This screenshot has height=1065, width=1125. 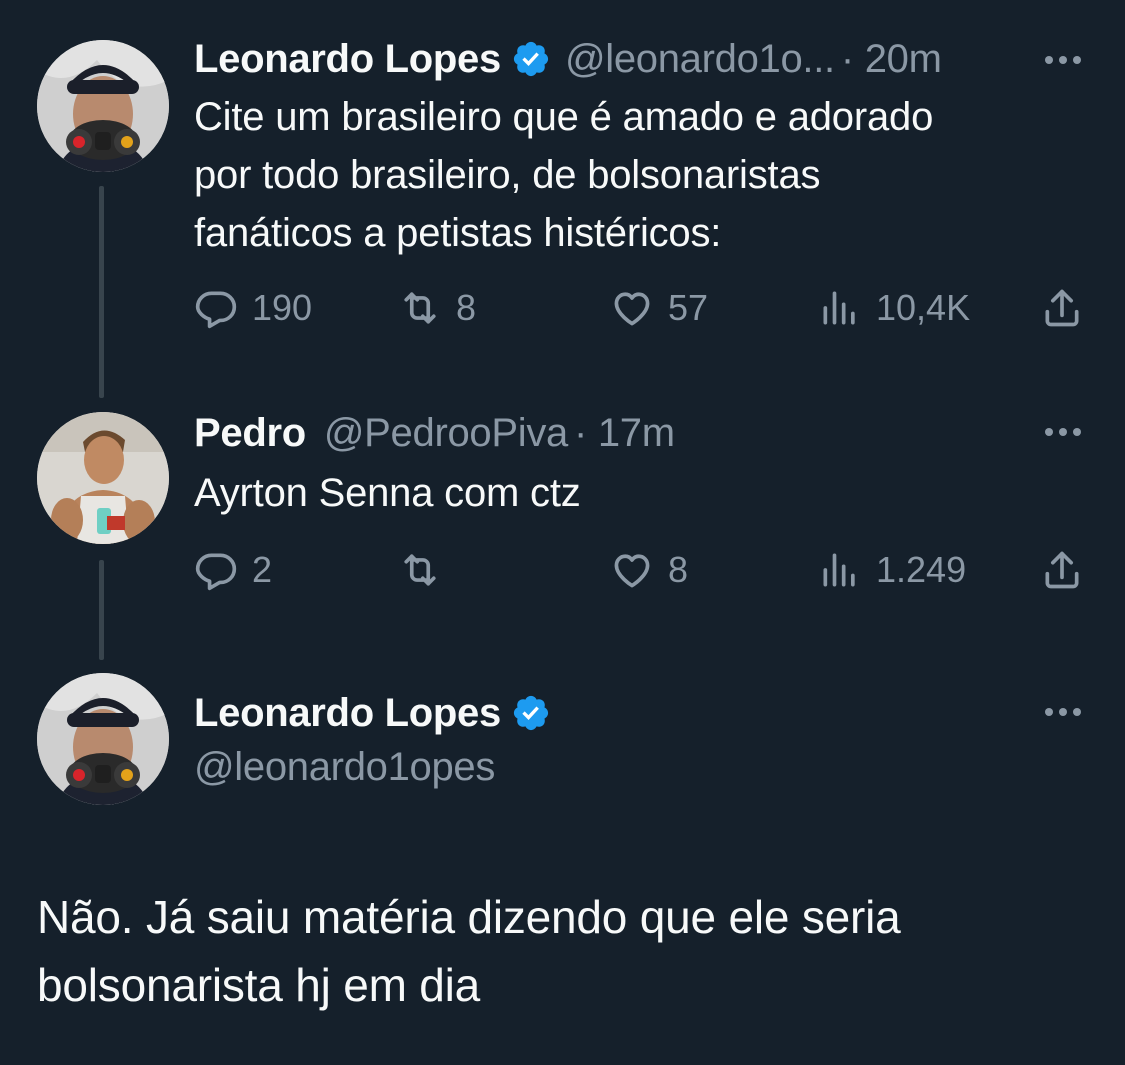 I want to click on retweet-button, so click(x=427, y=570).